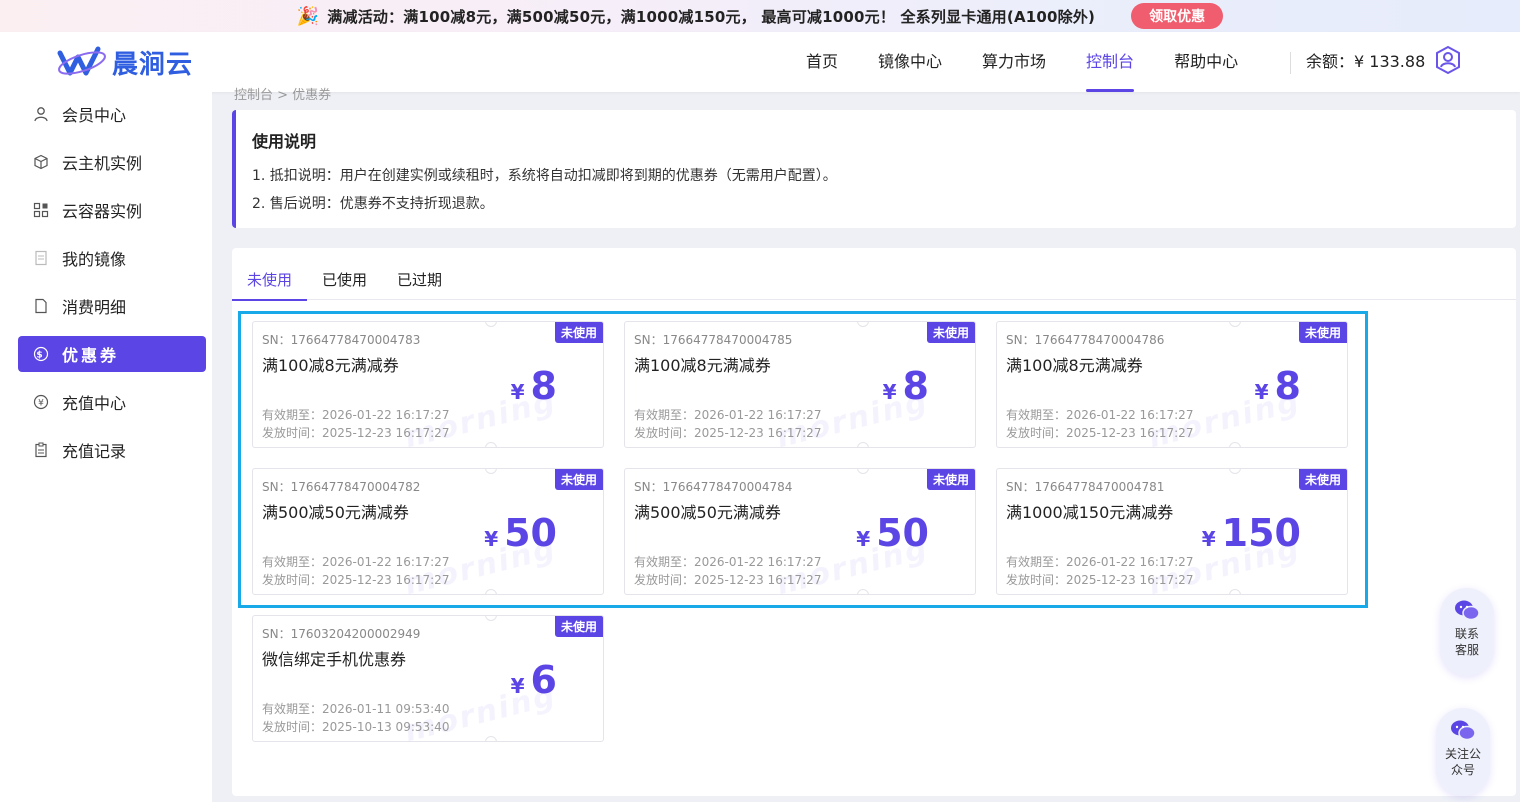 The height and width of the screenshot is (802, 1520). What do you see at coordinates (356, 709) in the screenshot?
I see `coupon-expiry: 有效期至：2026-01-11 09:53:40` at bounding box center [356, 709].